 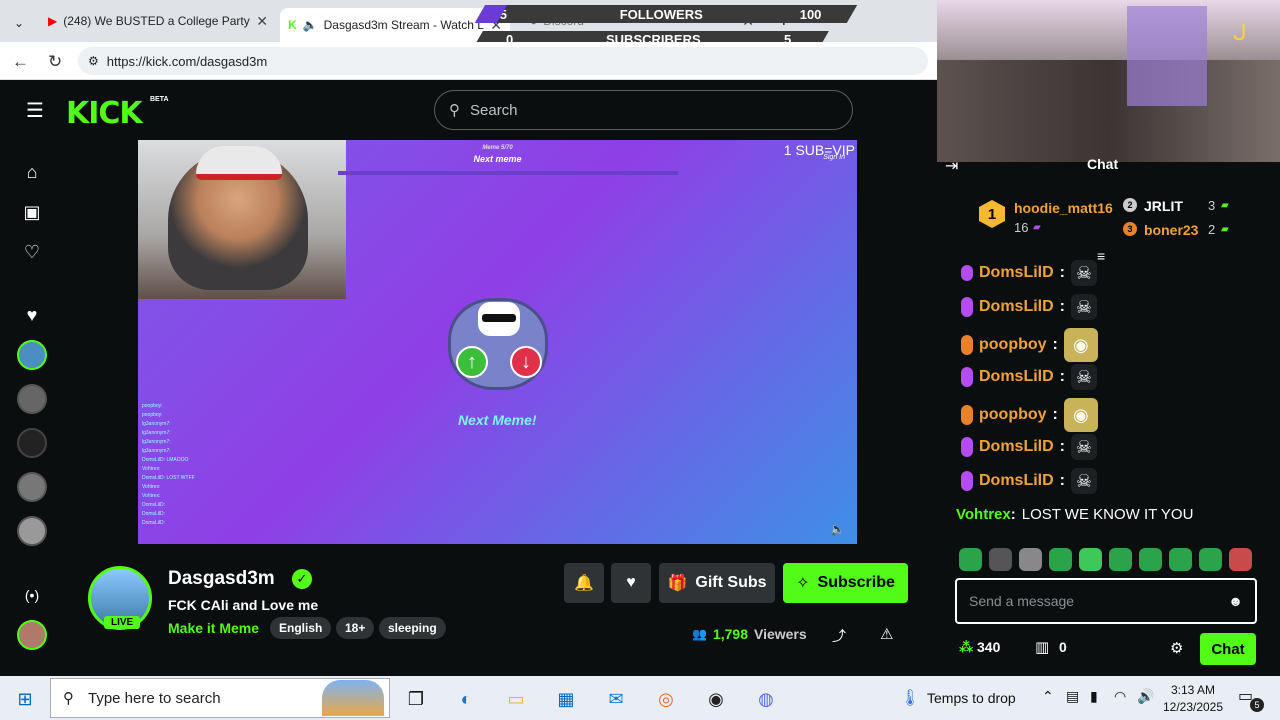 I want to click on subscribe-button: ✧ Subscribe, so click(x=845, y=583).